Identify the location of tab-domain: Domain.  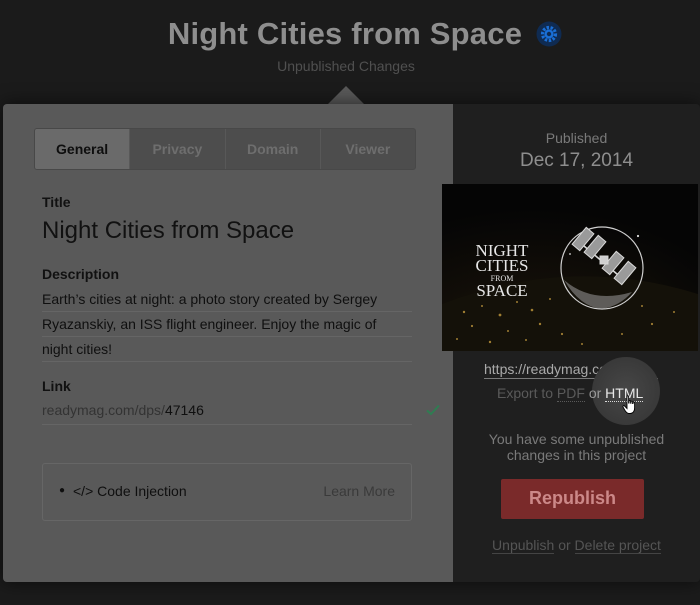
(272, 149).